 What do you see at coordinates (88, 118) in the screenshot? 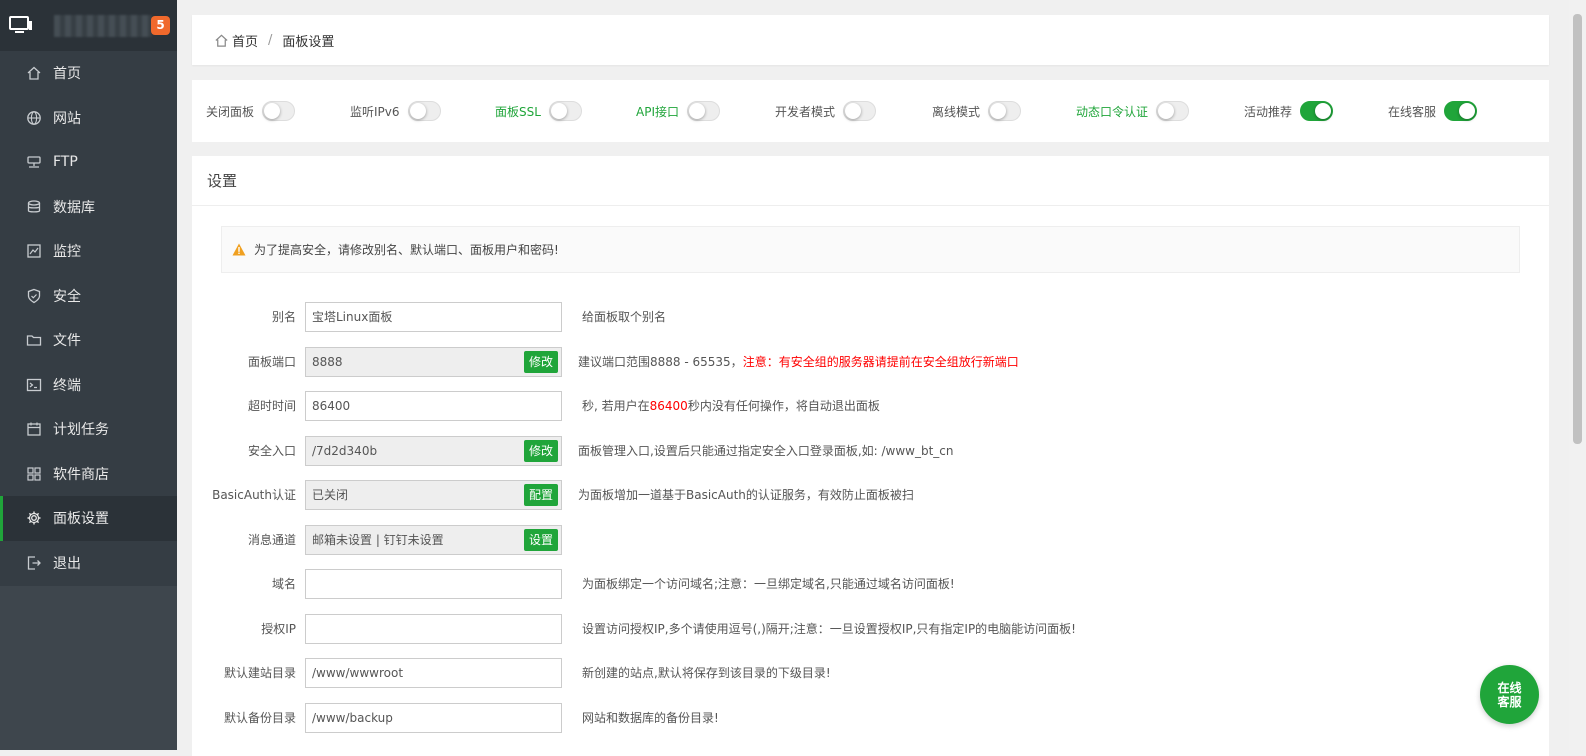
I see `sidebar-item-website: 网站` at bounding box center [88, 118].